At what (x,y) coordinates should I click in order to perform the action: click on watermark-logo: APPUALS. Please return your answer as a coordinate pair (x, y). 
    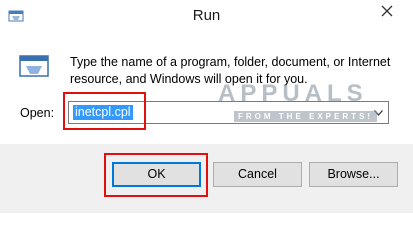
    Looking at the image, I should click on (293, 93).